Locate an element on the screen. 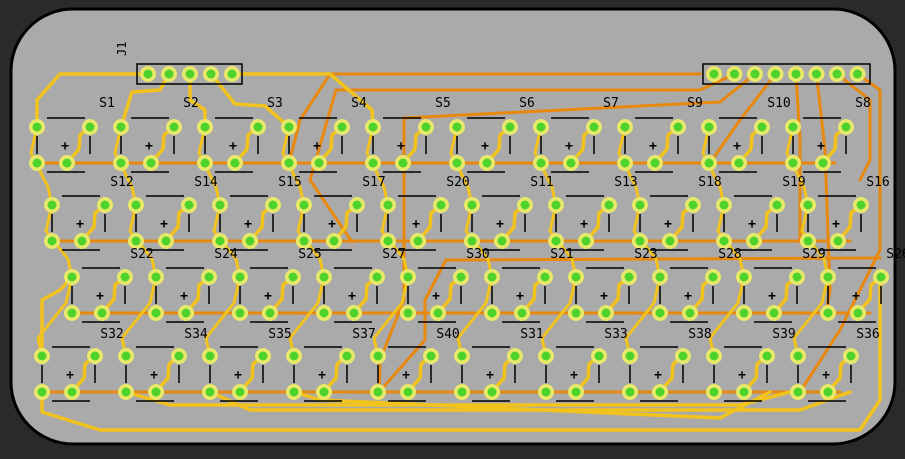 This screenshot has width=905, height=459. switch-label: S10 is located at coordinates (778, 103).